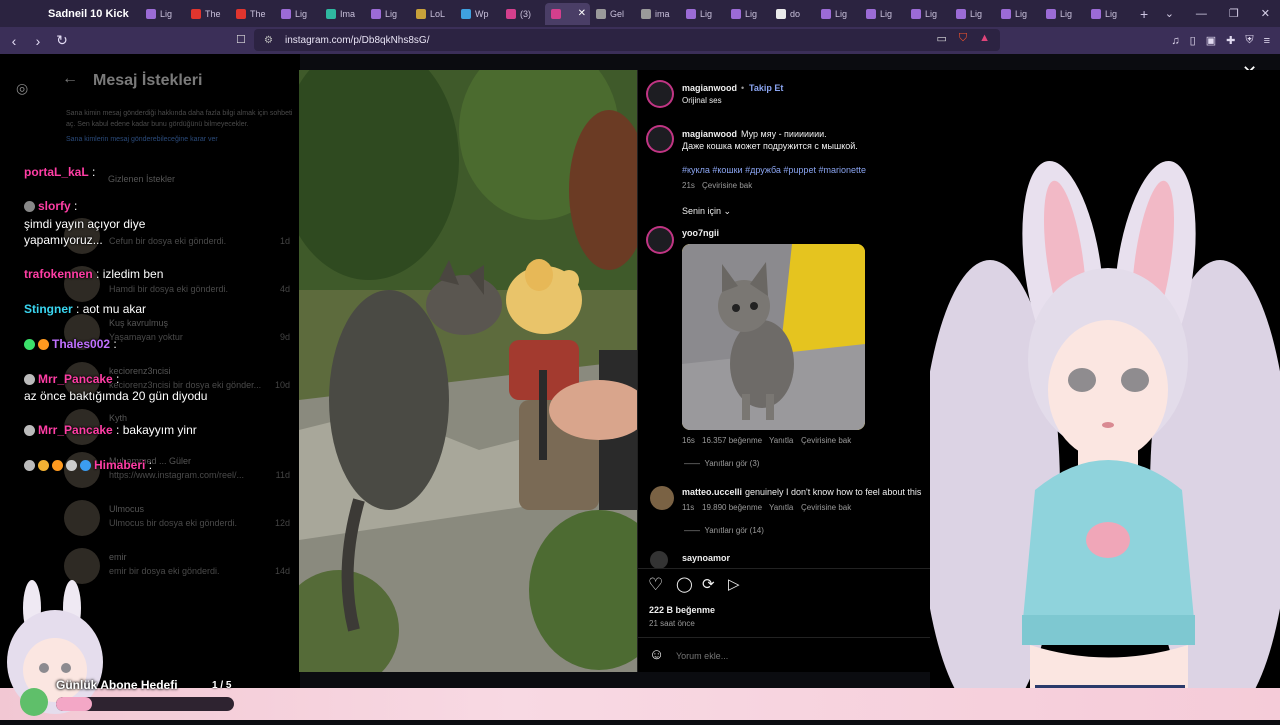 Image resolution: width=1280 pixels, height=725 pixels. Describe the element at coordinates (706, 211) in the screenshot. I see `comment-sort: Senin için ⌄` at that location.